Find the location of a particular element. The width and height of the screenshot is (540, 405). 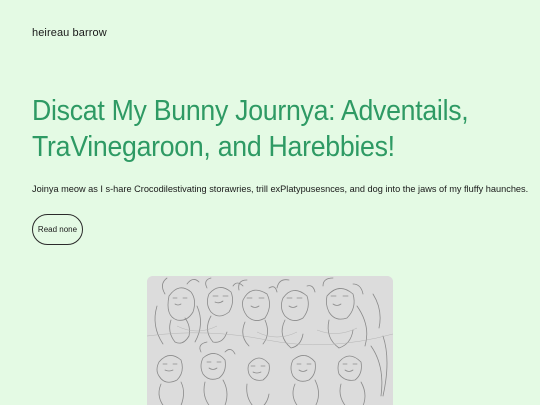

site-name-link: heireau barrow is located at coordinates (69, 33).